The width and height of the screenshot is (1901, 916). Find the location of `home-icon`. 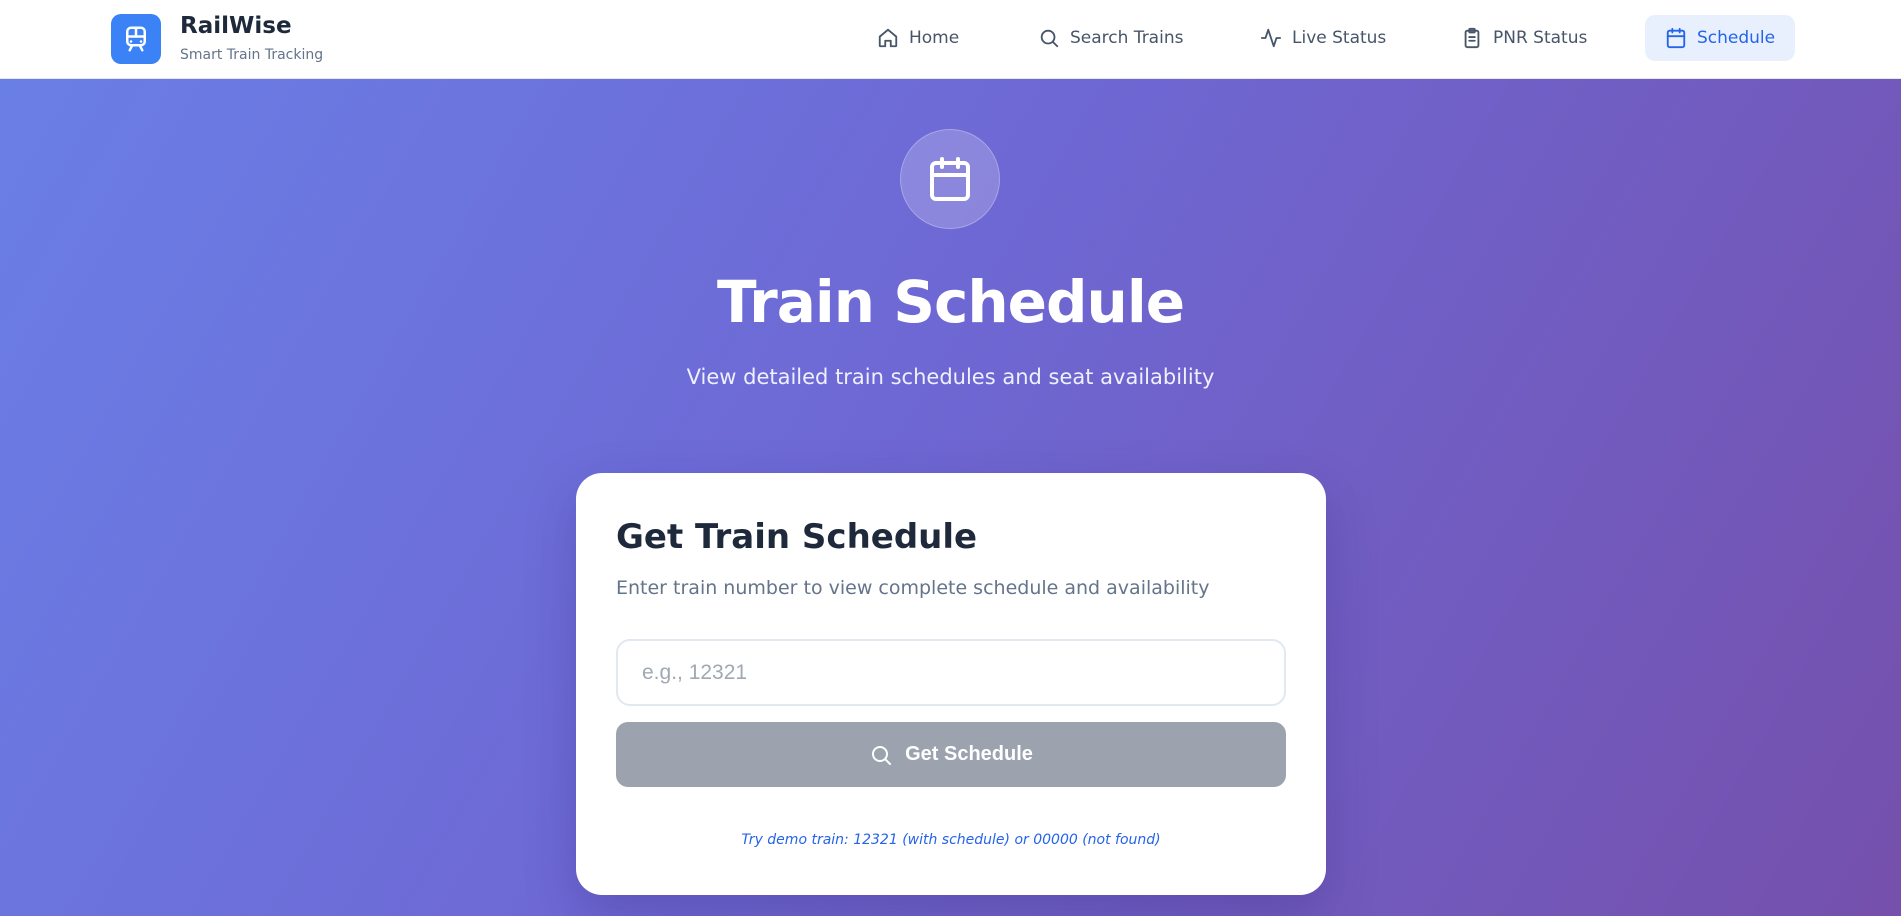

home-icon is located at coordinates (888, 38).